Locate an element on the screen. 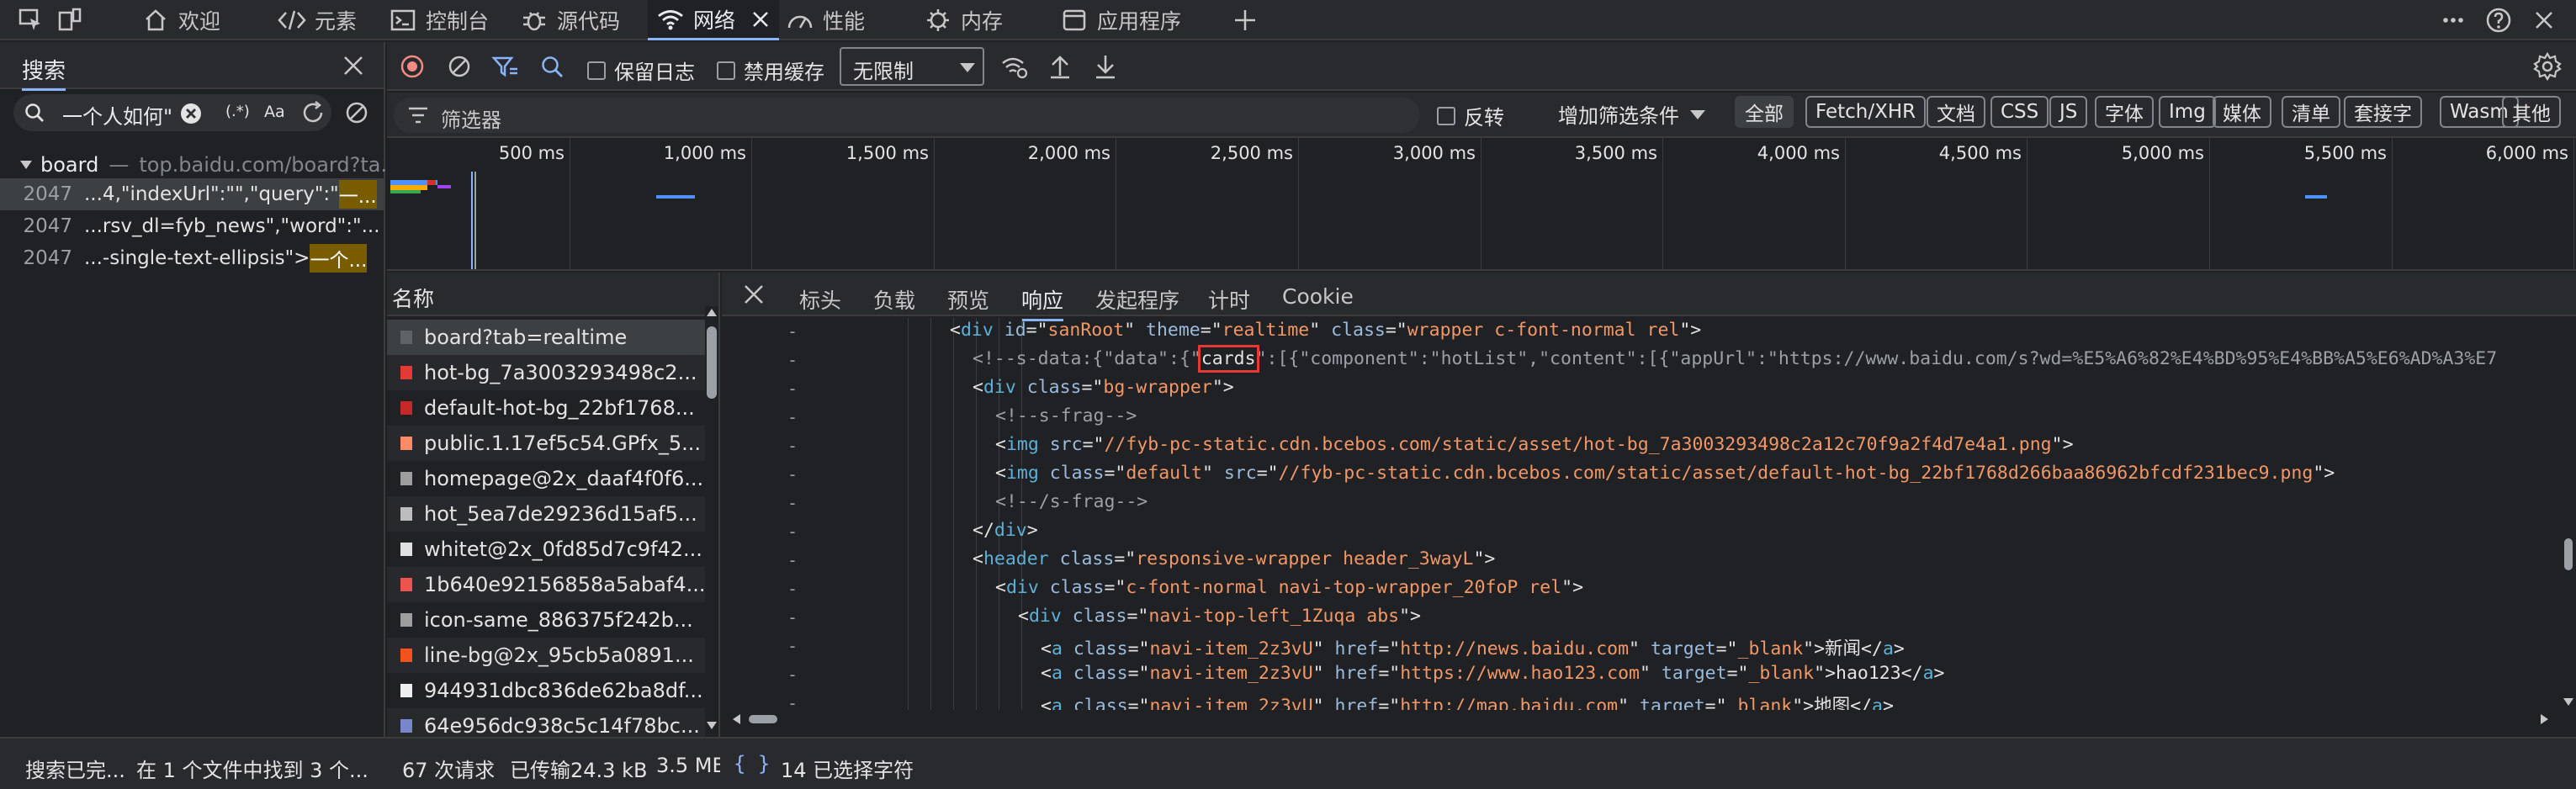 Image resolution: width=2576 pixels, height=789 pixels. chip-font: 字体 is located at coordinates (2124, 112).